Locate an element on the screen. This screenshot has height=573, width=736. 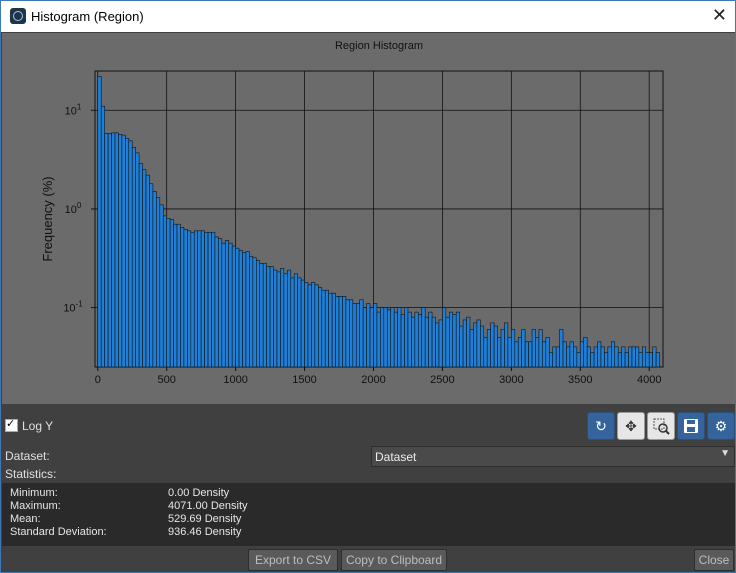
stat-label: Standard Deviation: is located at coordinates (58, 532).